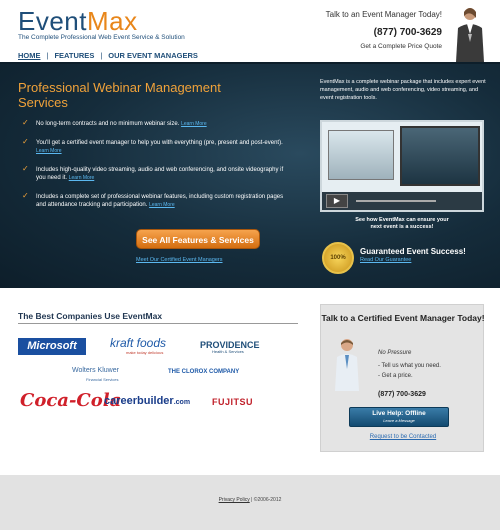 The height and width of the screenshot is (530, 500). Describe the element at coordinates (179, 260) in the screenshot. I see `meet-managers-link: Meet Our Certified Event Managers` at that location.